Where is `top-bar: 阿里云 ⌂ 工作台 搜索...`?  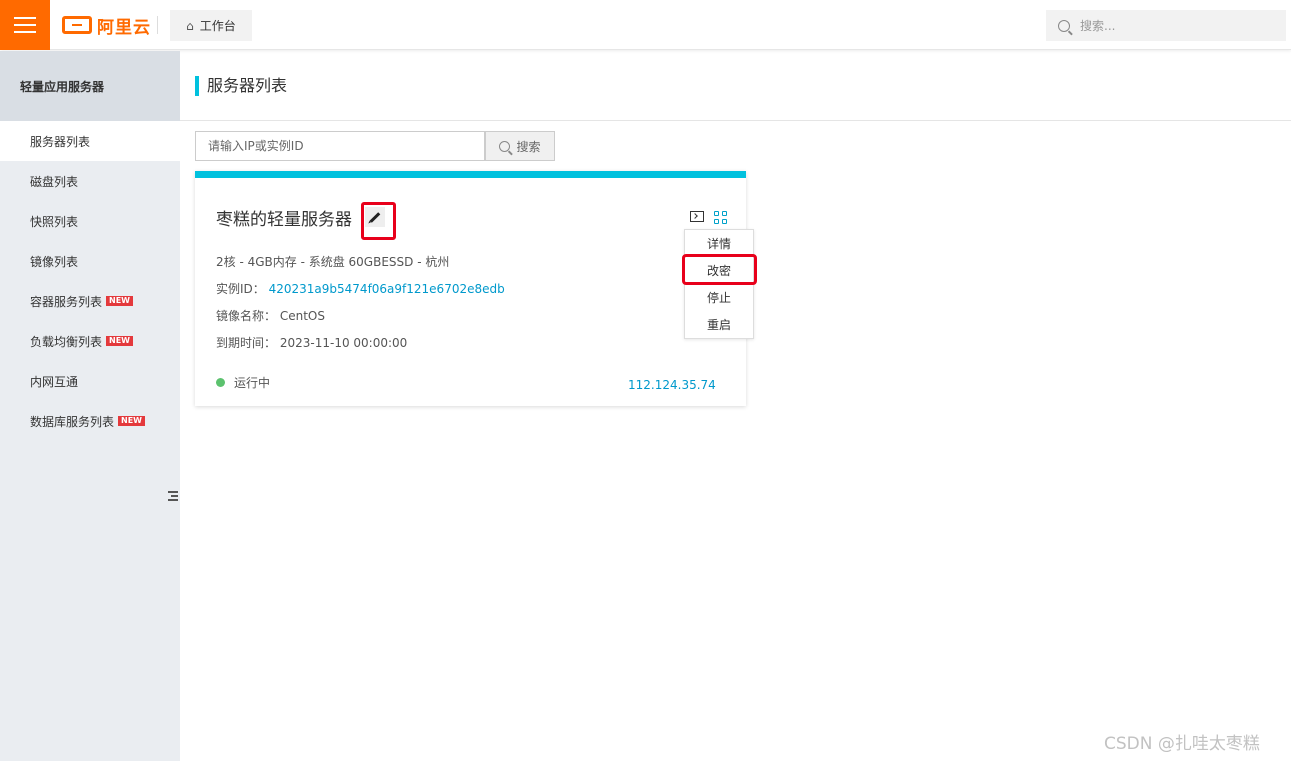
top-bar: 阿里云 ⌂ 工作台 搜索... is located at coordinates (645, 25).